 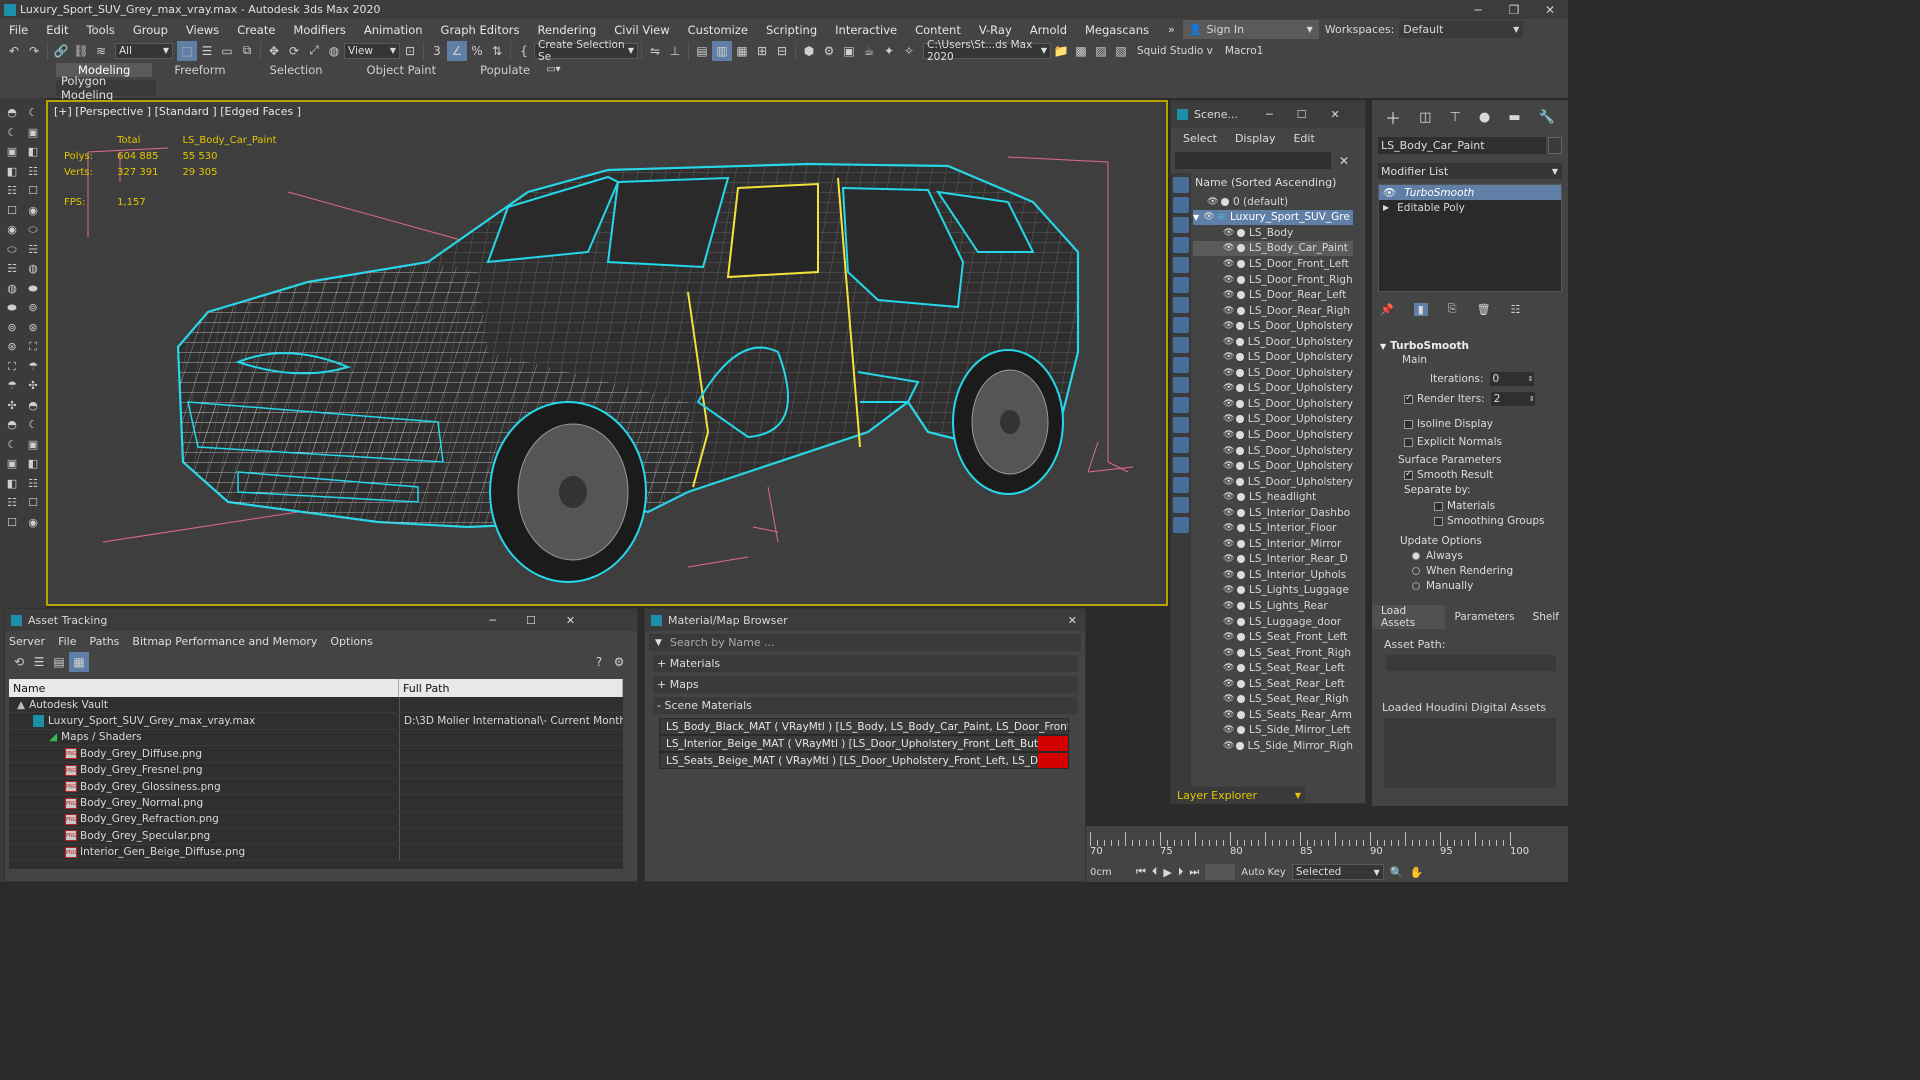 What do you see at coordinates (27, 641) in the screenshot?
I see `at-menu-server: Server` at bounding box center [27, 641].